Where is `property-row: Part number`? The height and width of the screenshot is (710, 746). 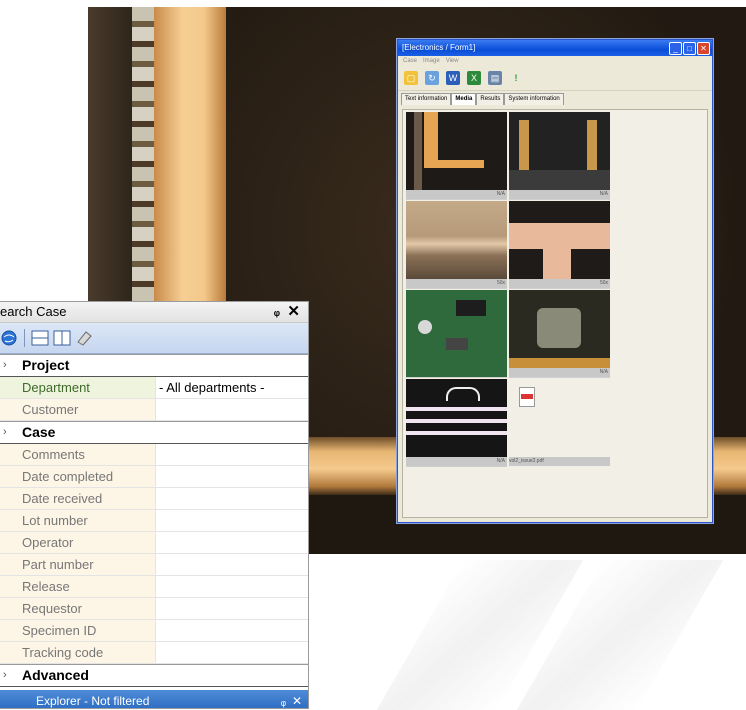 property-row: Part number is located at coordinates (154, 565).